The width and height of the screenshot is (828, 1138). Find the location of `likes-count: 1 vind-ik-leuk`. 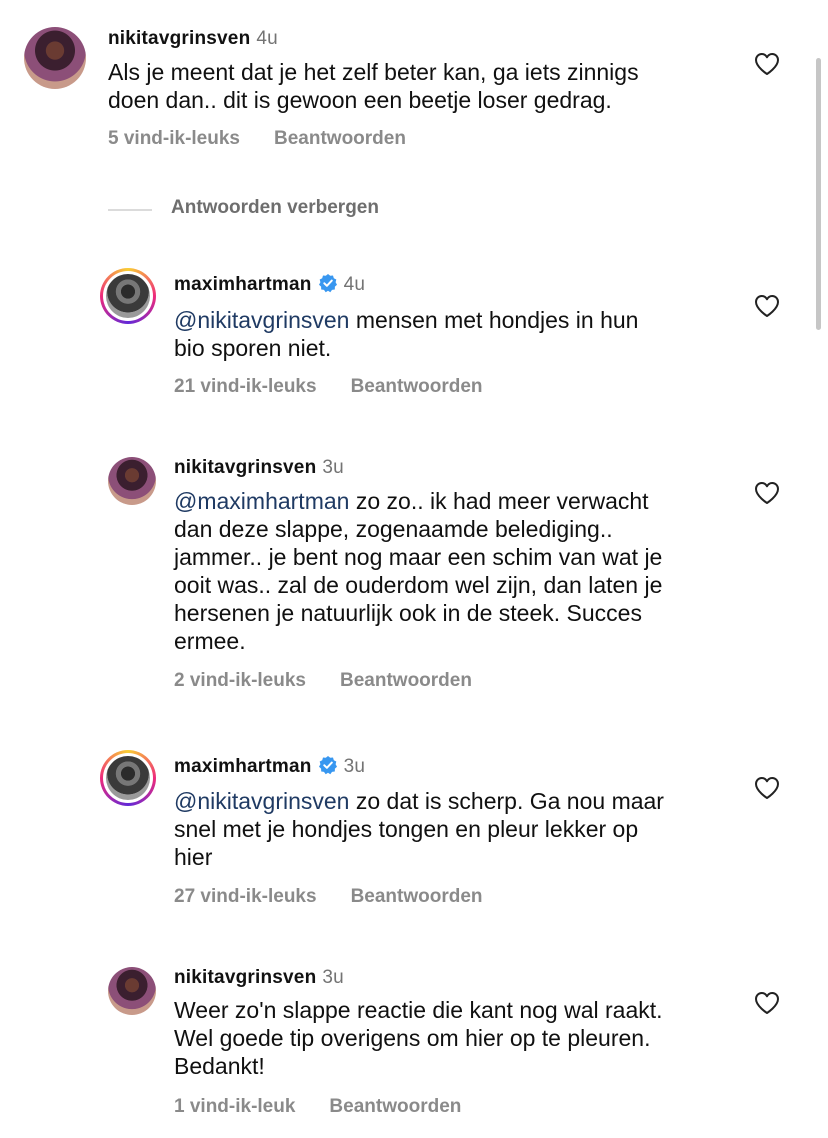

likes-count: 1 vind-ik-leuk is located at coordinates (234, 1106).